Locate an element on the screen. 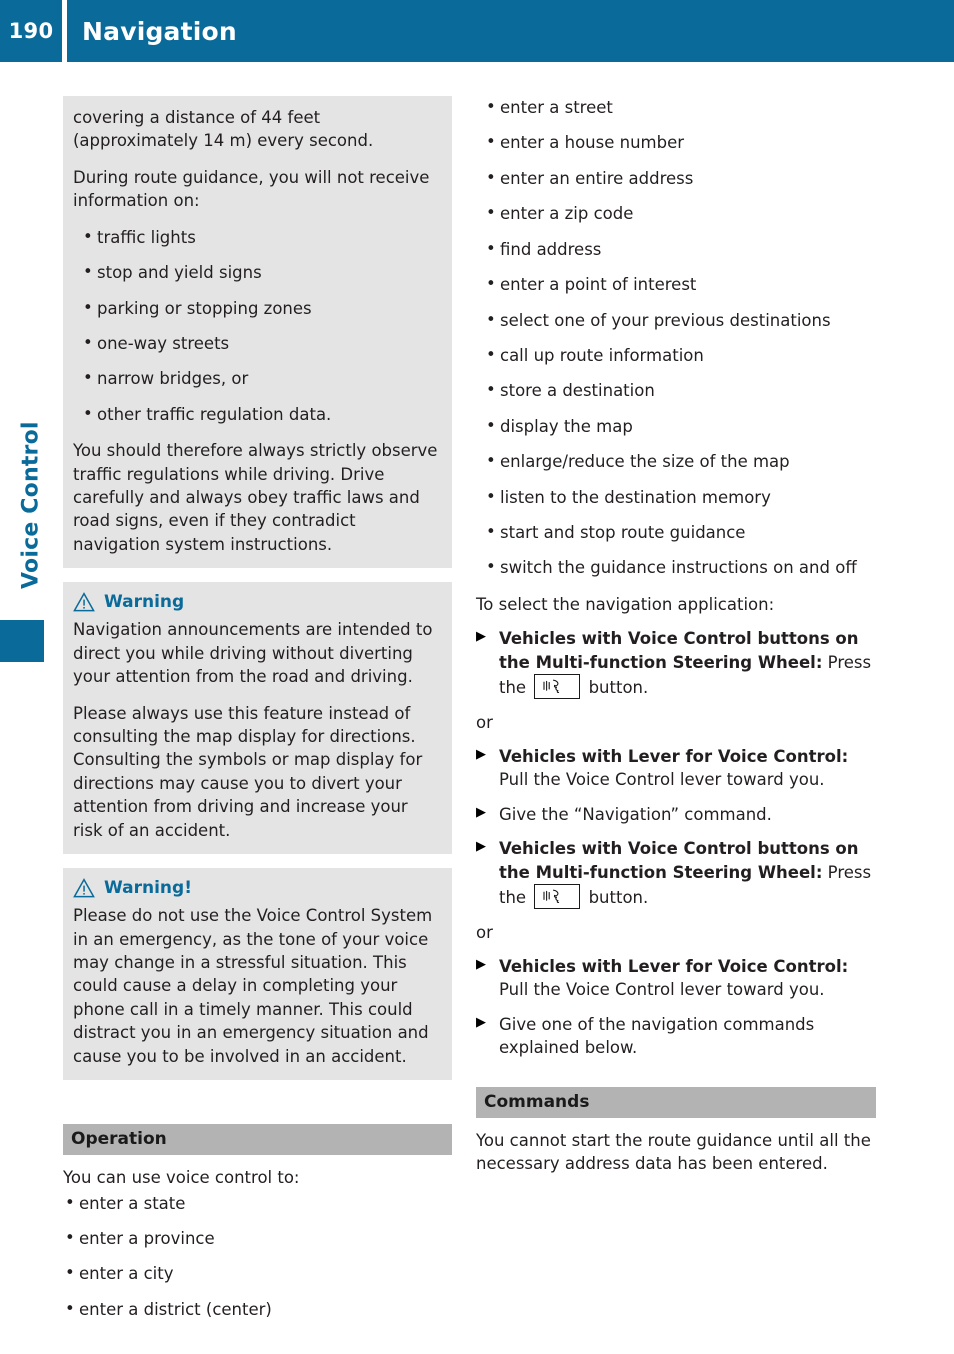 The width and height of the screenshot is (954, 1354). chapter-tab-label: Voice Control is located at coordinates (31, 505).